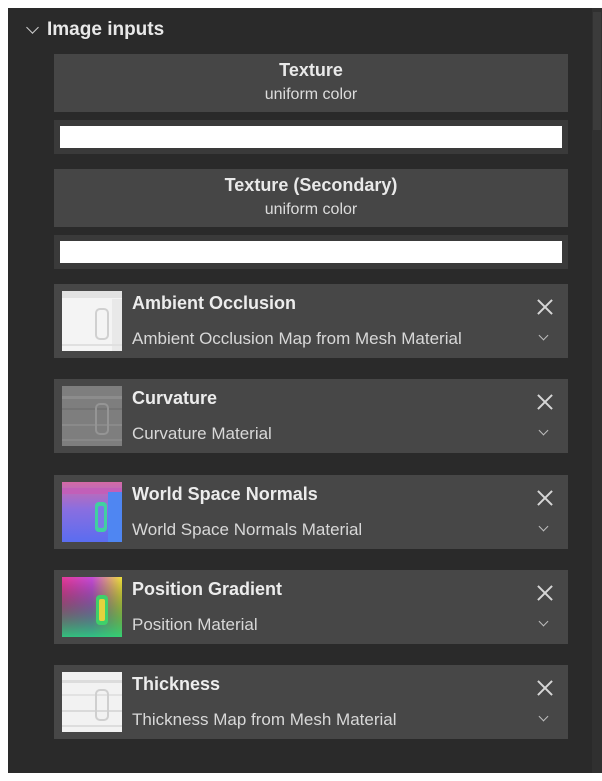 Image resolution: width=602 pixels, height=781 pixels. I want to click on input-card-position-gradient: Position Gradient Position Material, so click(311, 607).